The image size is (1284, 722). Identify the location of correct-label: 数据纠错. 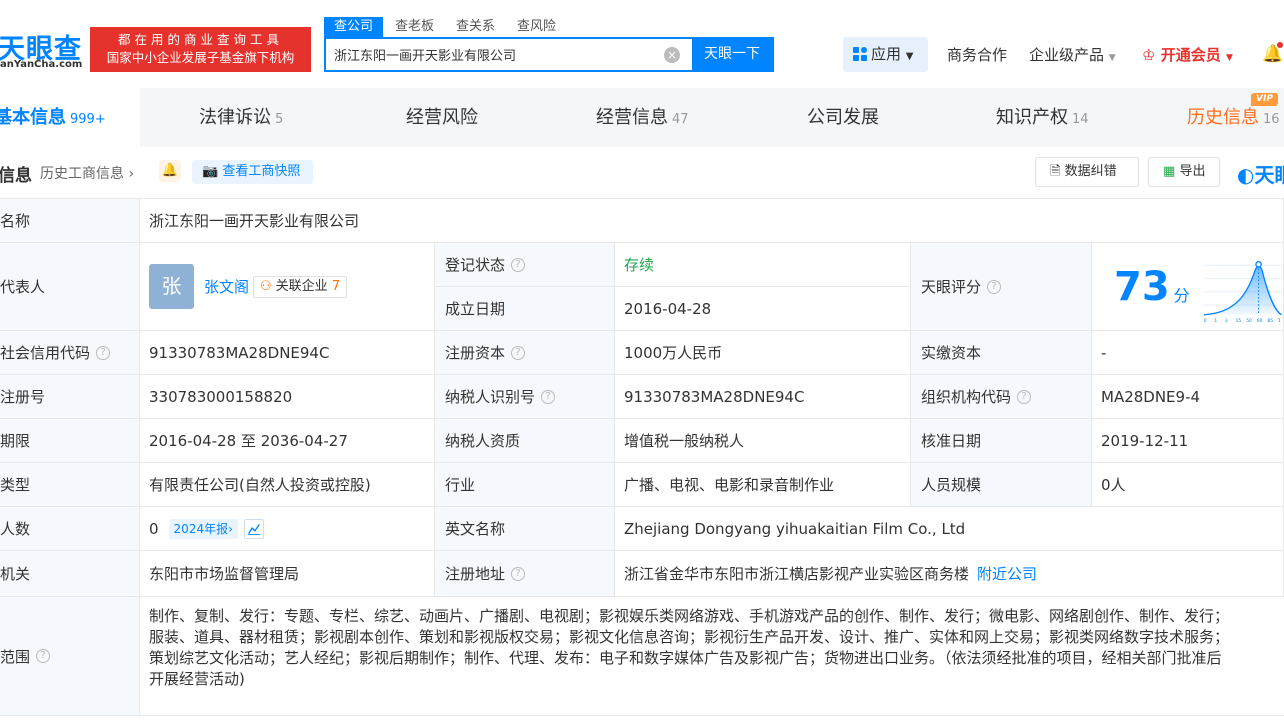
(1090, 171).